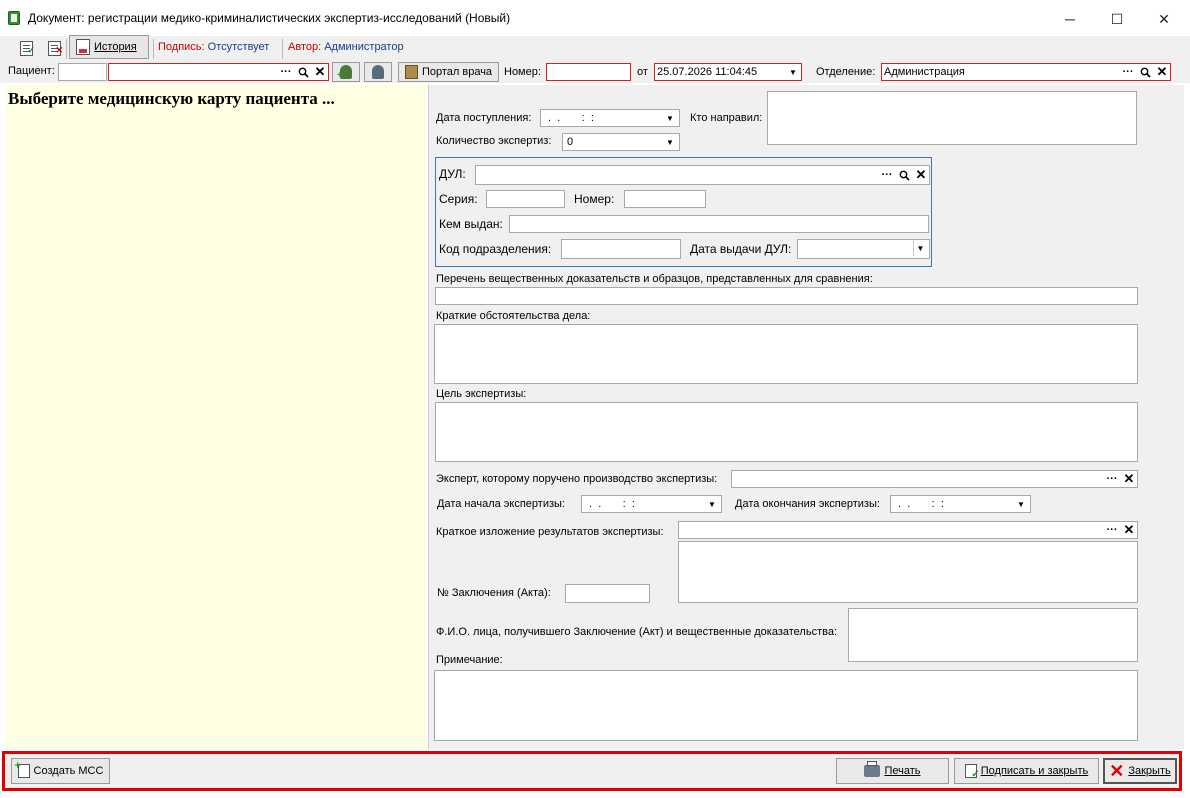 The image size is (1190, 798). What do you see at coordinates (924, 72) in the screenshot?
I see `department-value: Администрация` at bounding box center [924, 72].